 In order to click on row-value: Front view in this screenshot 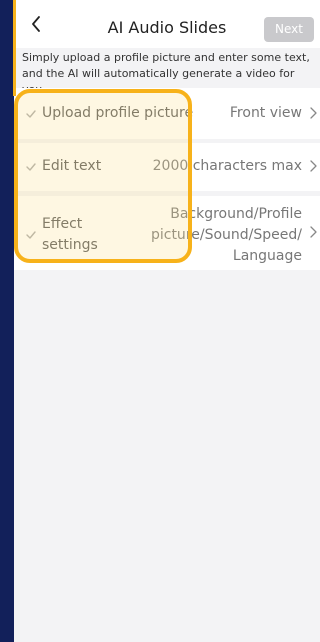, I will do `click(265, 113)`.